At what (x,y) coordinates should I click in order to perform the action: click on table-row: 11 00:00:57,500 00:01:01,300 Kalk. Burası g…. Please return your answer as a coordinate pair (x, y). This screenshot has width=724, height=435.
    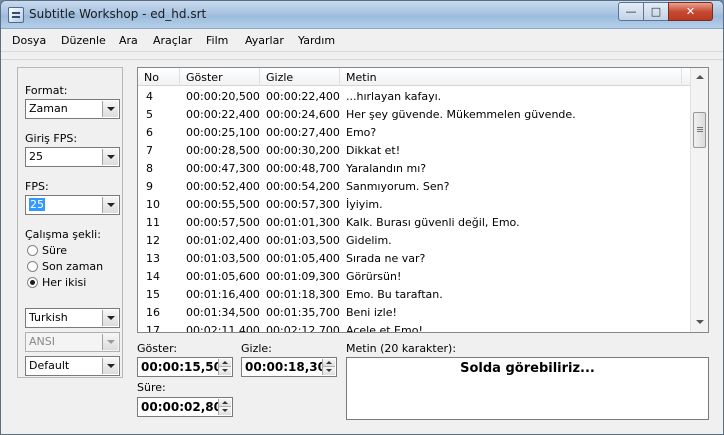
    Looking at the image, I should click on (414, 222).